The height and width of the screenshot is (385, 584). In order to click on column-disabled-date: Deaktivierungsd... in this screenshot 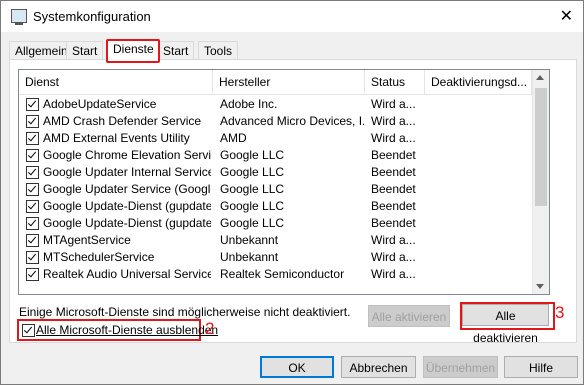, I will do `click(478, 82)`.